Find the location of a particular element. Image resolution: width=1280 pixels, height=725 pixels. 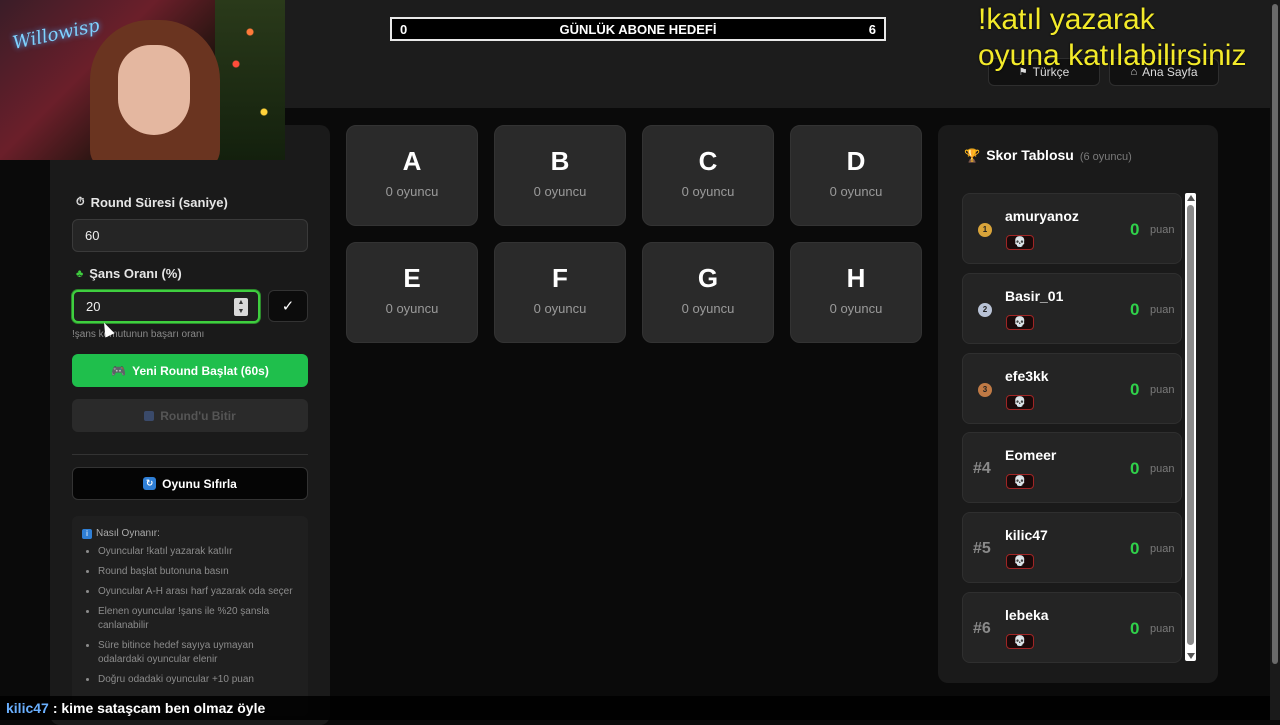

score-row: #4 Eomeer 💀 0 puan is located at coordinates (1072, 467).